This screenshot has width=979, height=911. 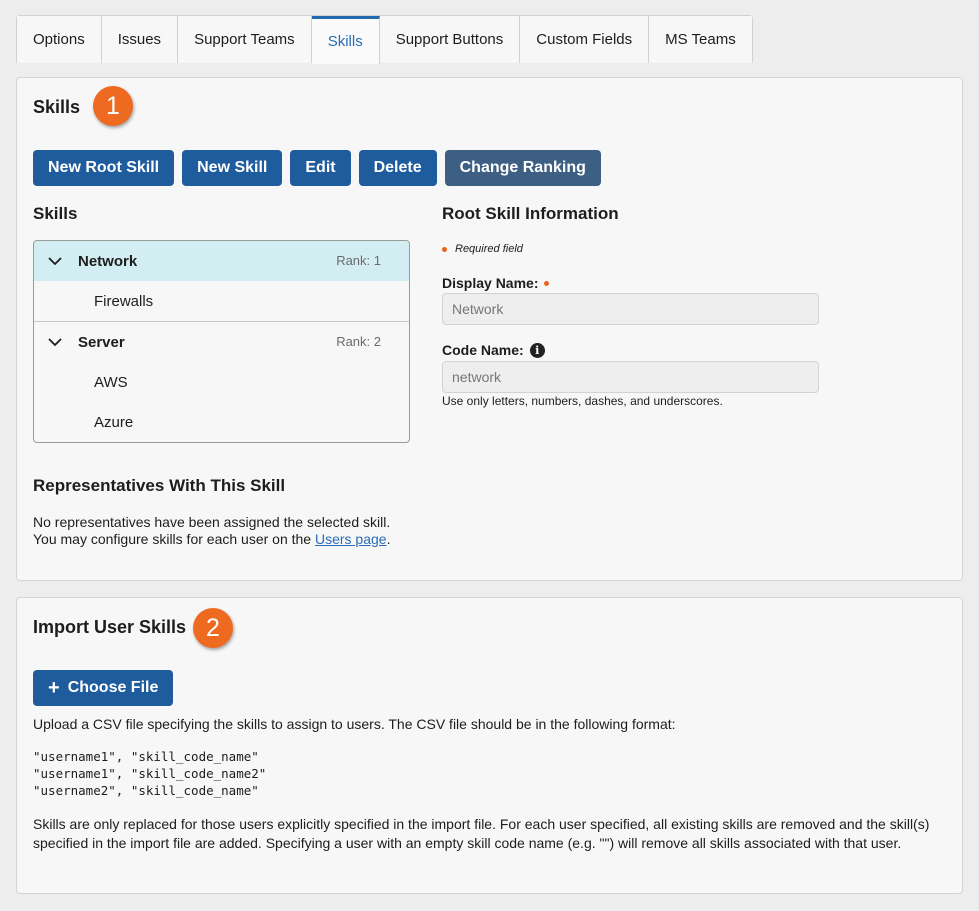 I want to click on tab-support-buttons: Support Buttons, so click(x=450, y=39).